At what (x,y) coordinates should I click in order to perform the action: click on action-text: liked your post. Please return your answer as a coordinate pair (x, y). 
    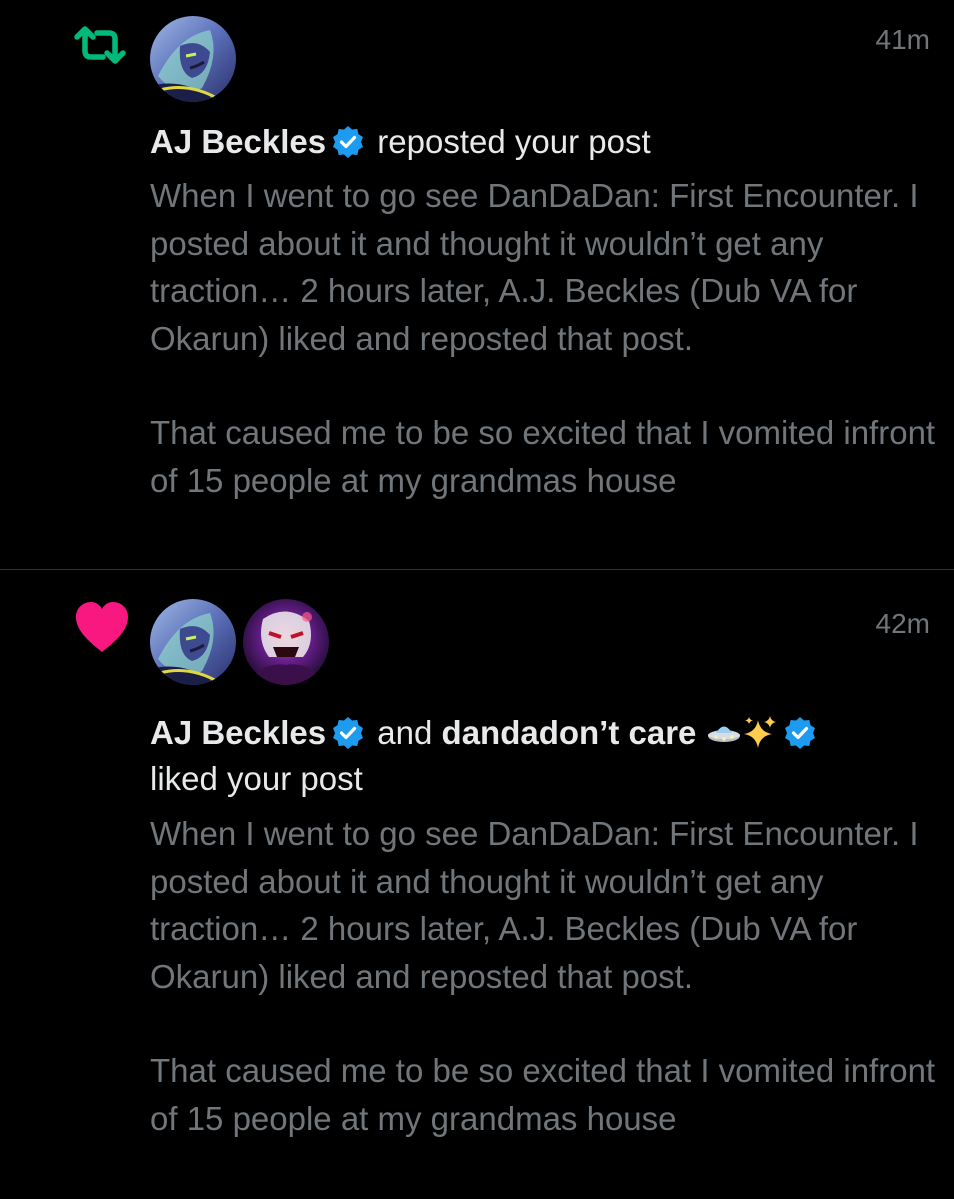
    Looking at the image, I should click on (256, 778).